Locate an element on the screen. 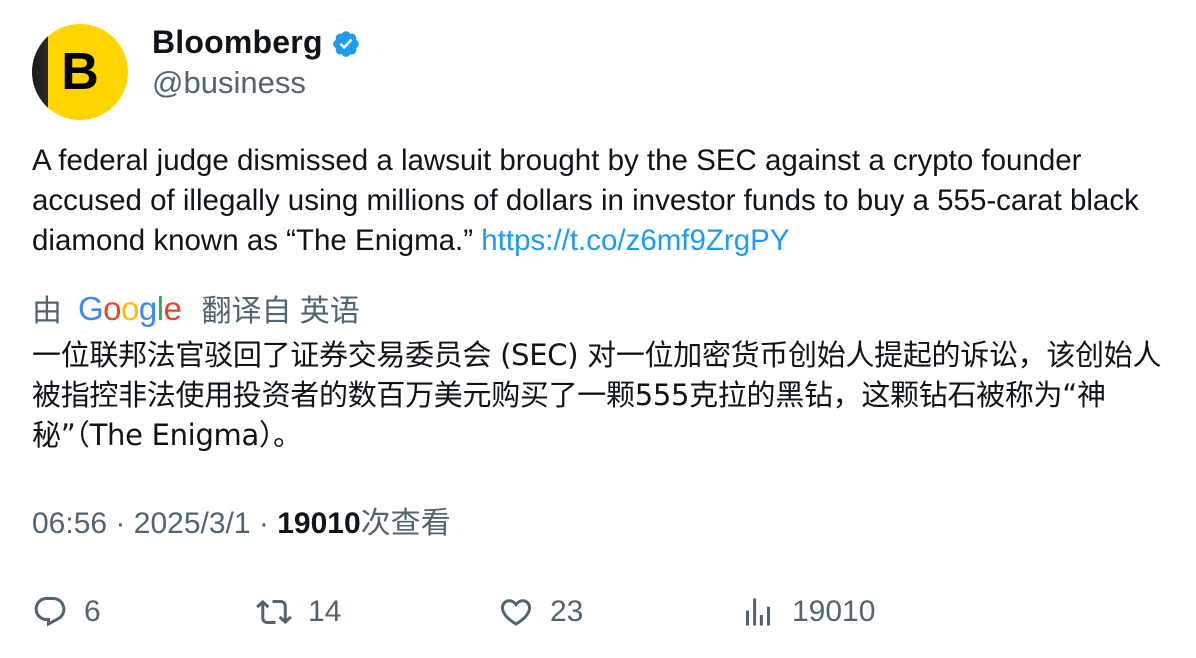  retweet-icon is located at coordinates (274, 612).